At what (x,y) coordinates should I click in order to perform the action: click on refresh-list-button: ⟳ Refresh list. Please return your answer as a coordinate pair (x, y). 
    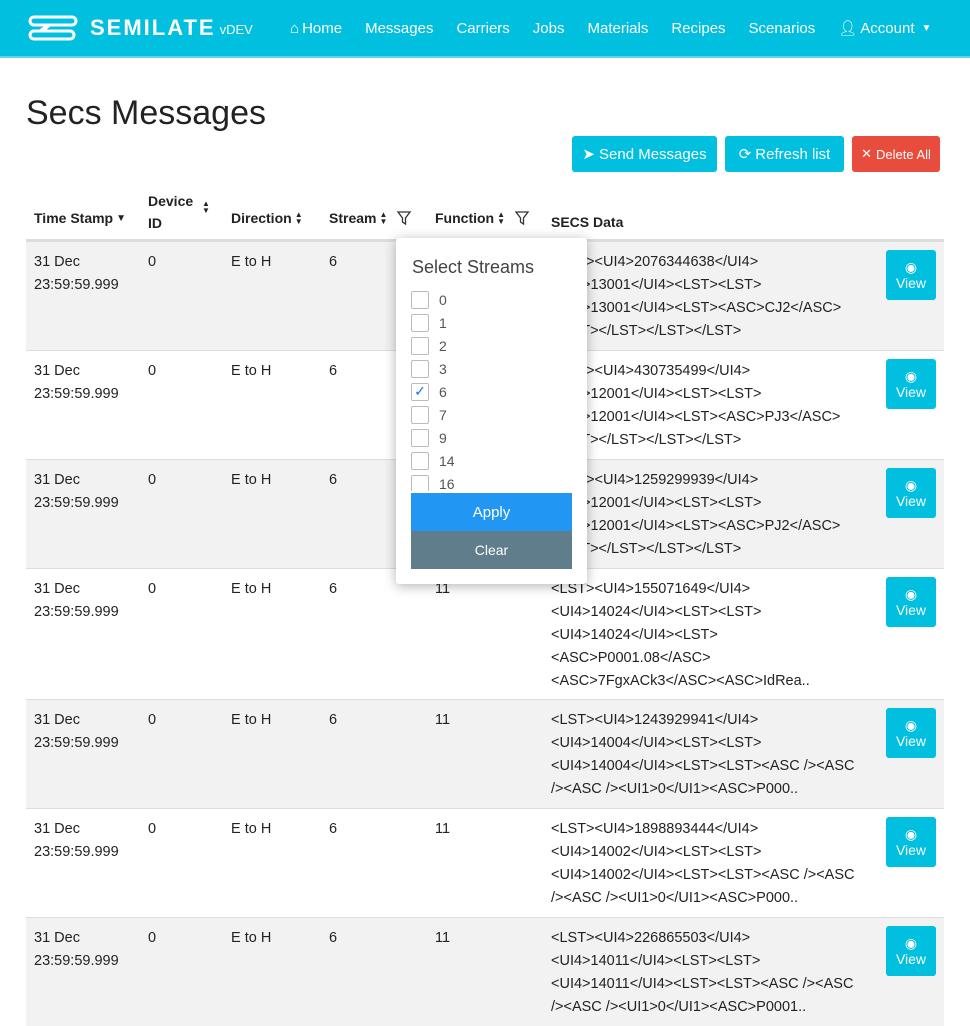
    Looking at the image, I should click on (784, 154).